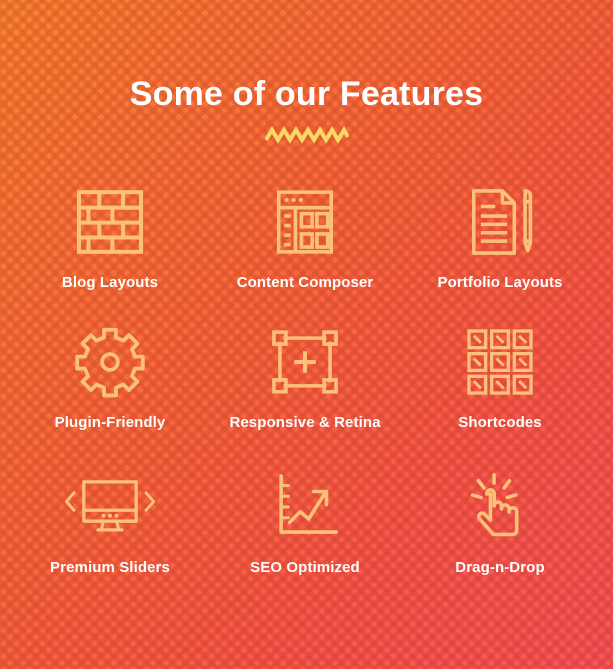 The image size is (613, 669). What do you see at coordinates (306, 135) in the screenshot?
I see `zigzag-divider-icon` at bounding box center [306, 135].